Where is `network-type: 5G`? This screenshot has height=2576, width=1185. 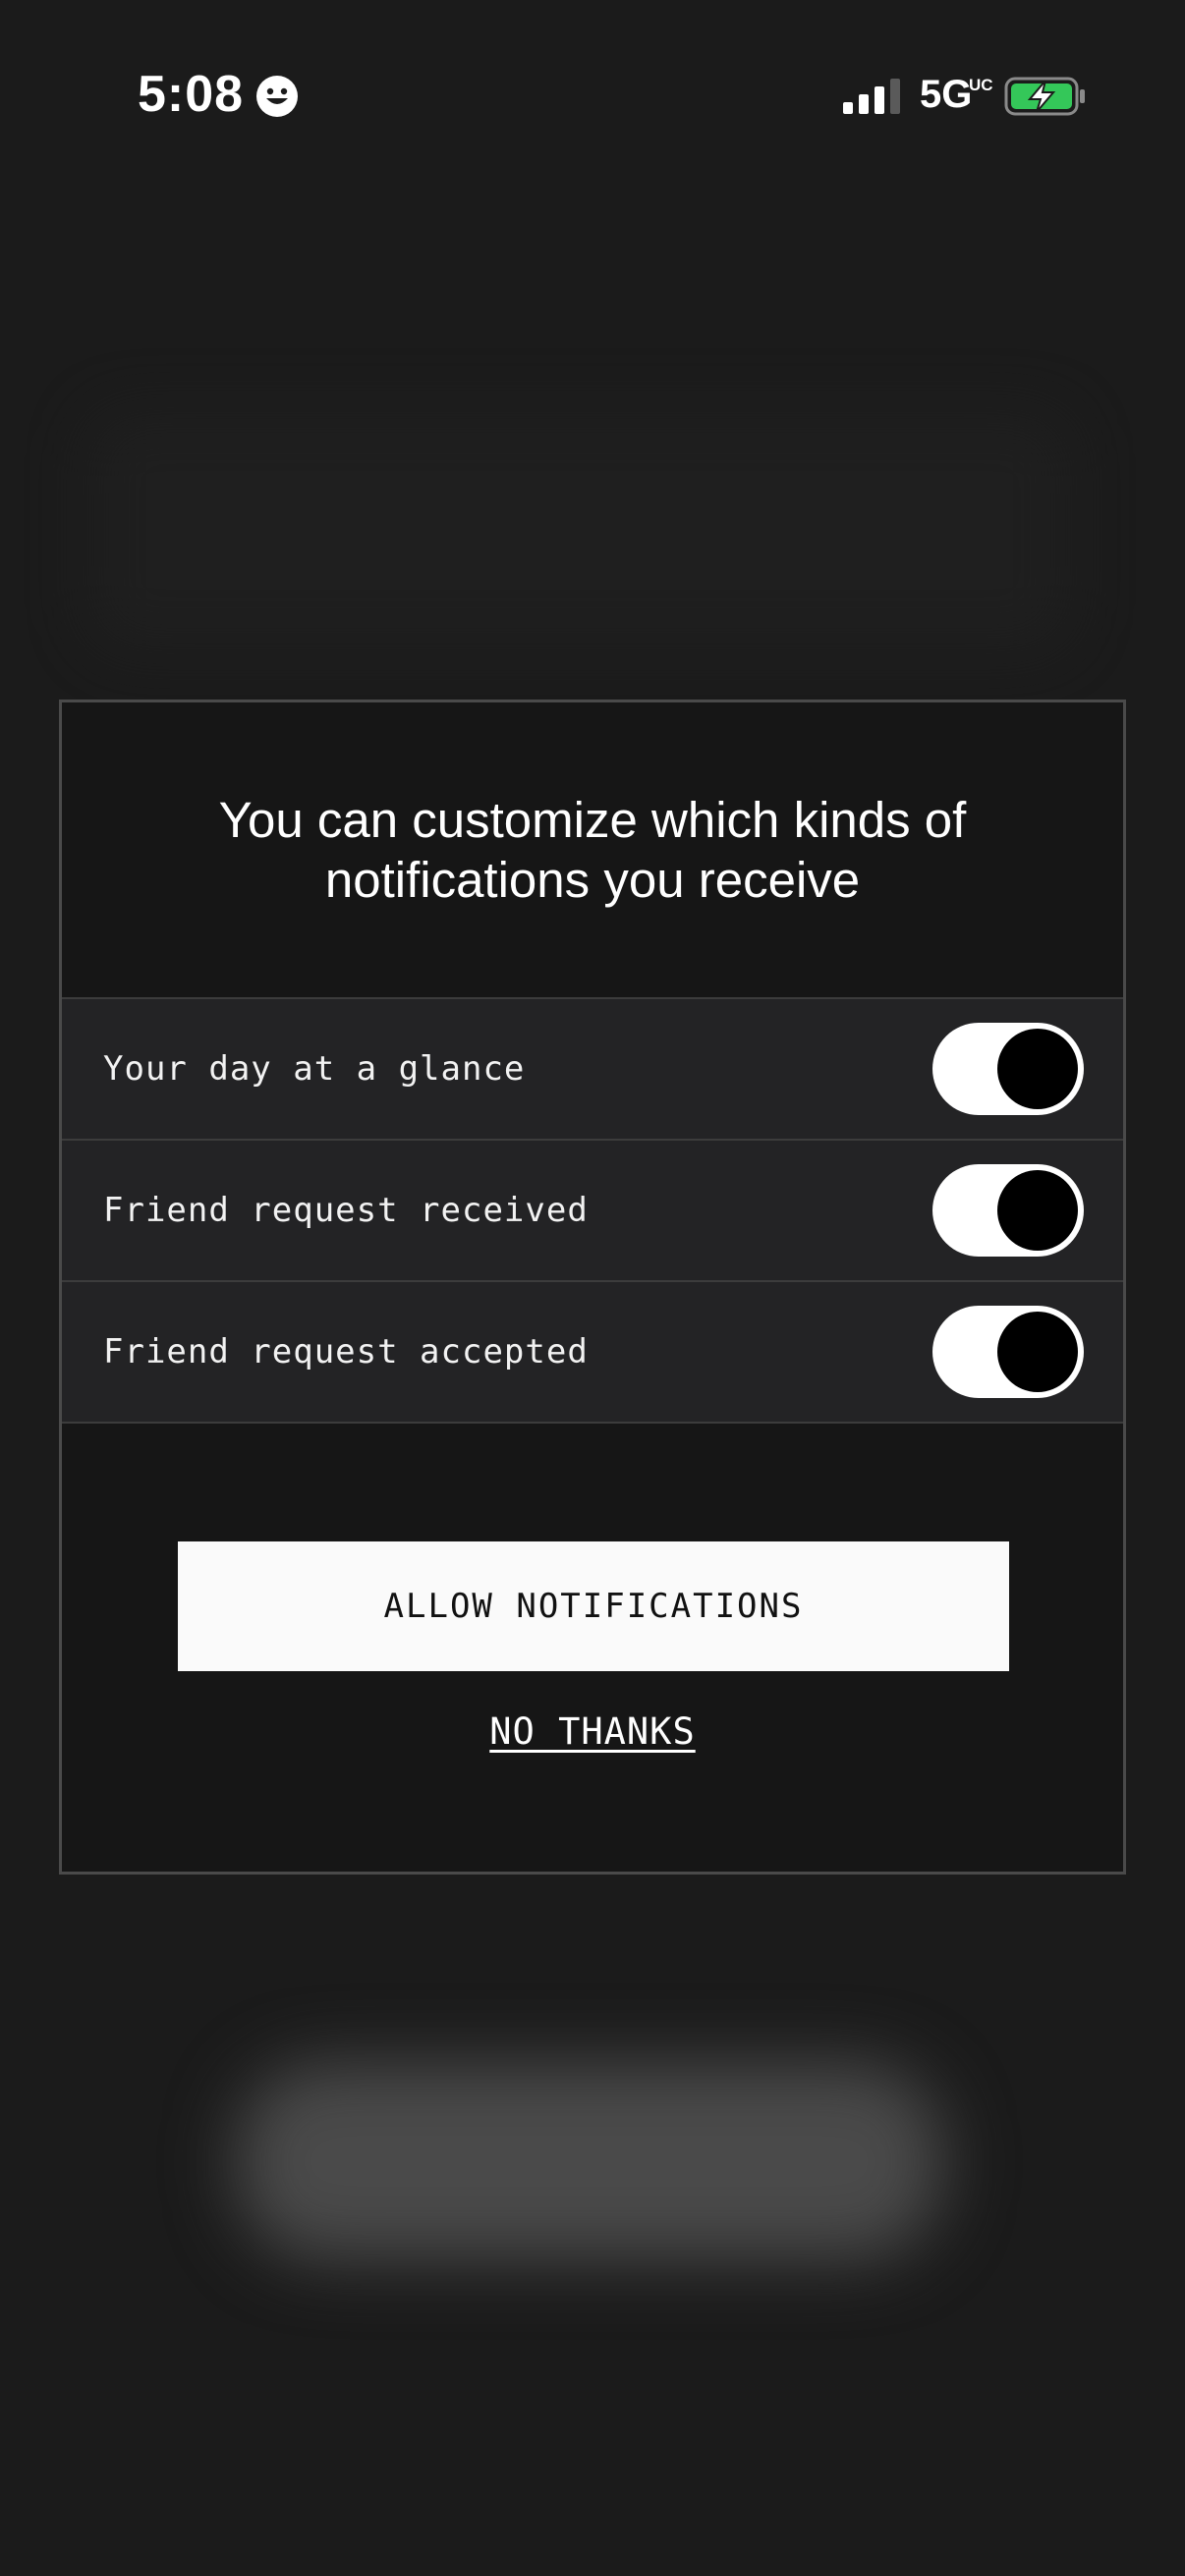 network-type: 5G is located at coordinates (947, 94).